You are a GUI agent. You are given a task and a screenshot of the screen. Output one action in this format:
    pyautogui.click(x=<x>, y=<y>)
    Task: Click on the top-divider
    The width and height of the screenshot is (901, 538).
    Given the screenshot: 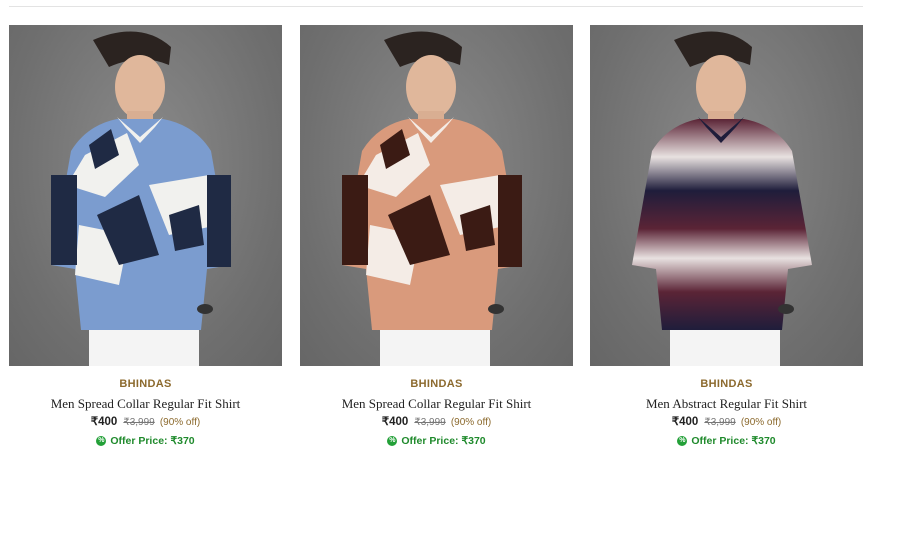 What is the action you would take?
    pyautogui.click(x=436, y=3)
    